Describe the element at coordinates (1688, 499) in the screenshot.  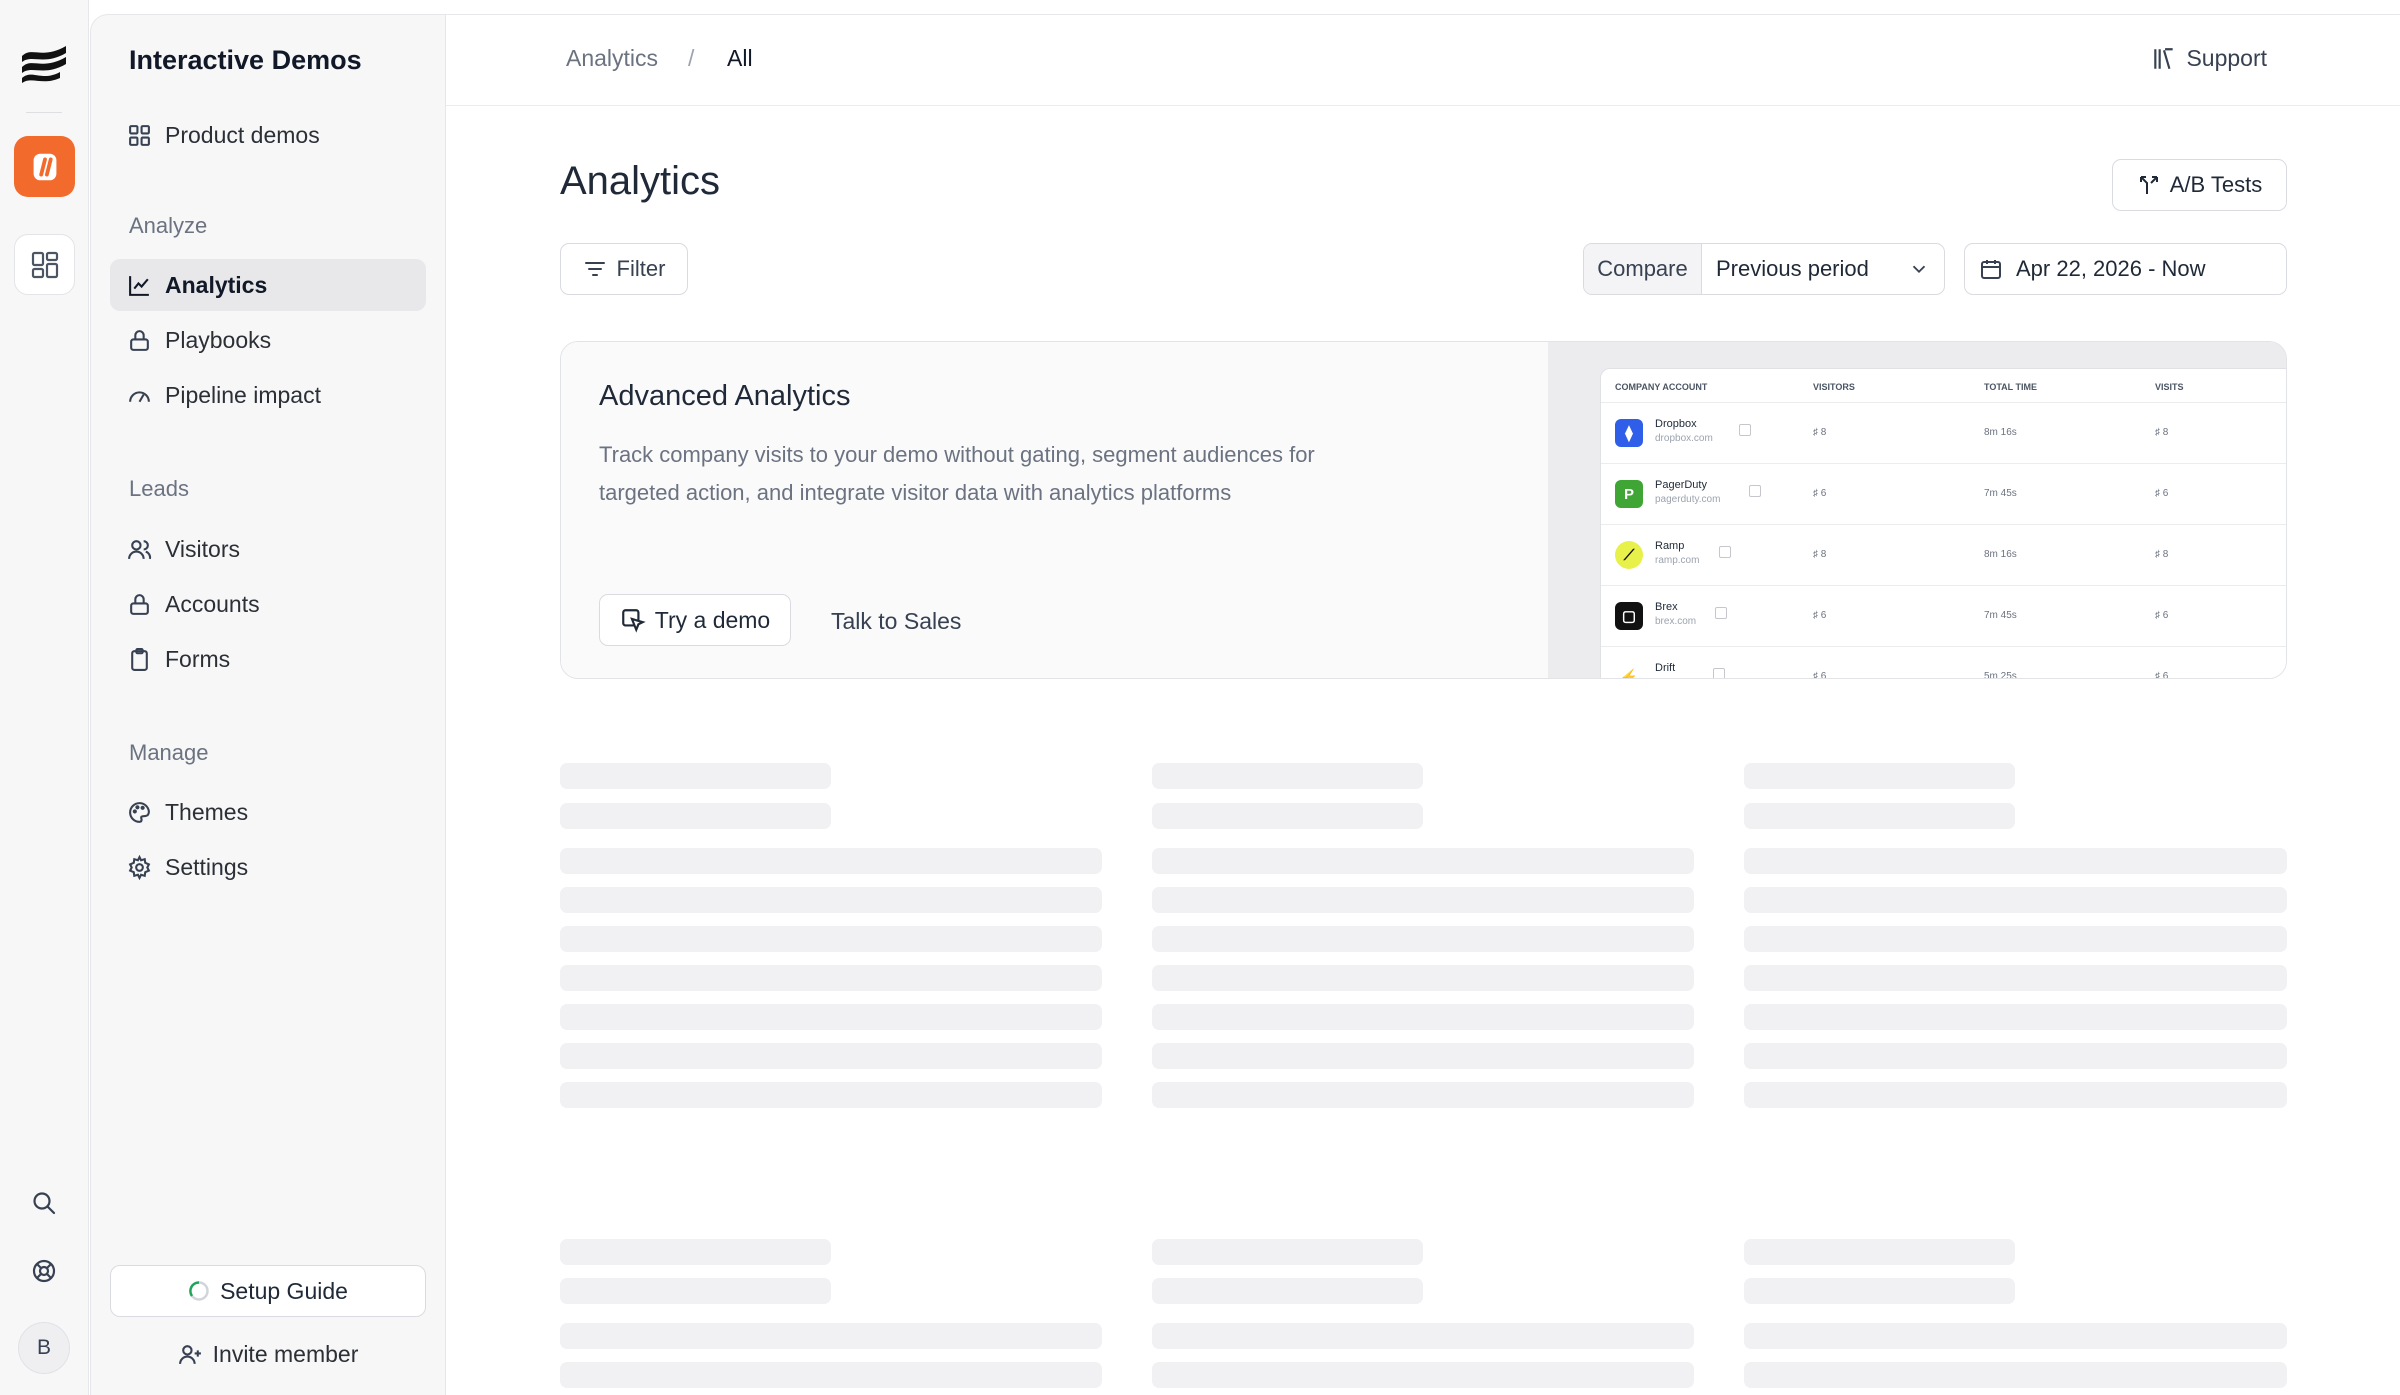
I see `company-domain: pagerduty.com` at that location.